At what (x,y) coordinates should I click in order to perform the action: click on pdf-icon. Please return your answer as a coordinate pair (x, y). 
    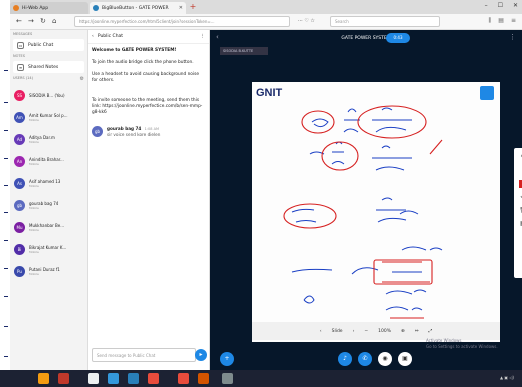
    Looking at the image, I should click on (153, 378).